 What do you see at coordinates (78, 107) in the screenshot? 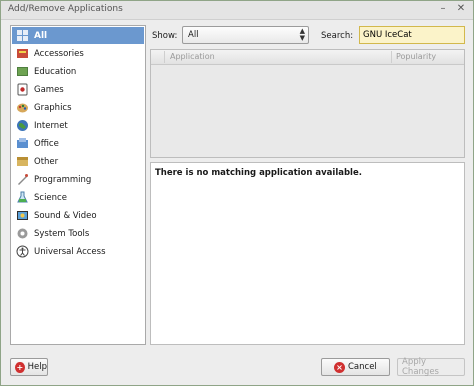
I see `category-item-graphics: Graphics` at bounding box center [78, 107].